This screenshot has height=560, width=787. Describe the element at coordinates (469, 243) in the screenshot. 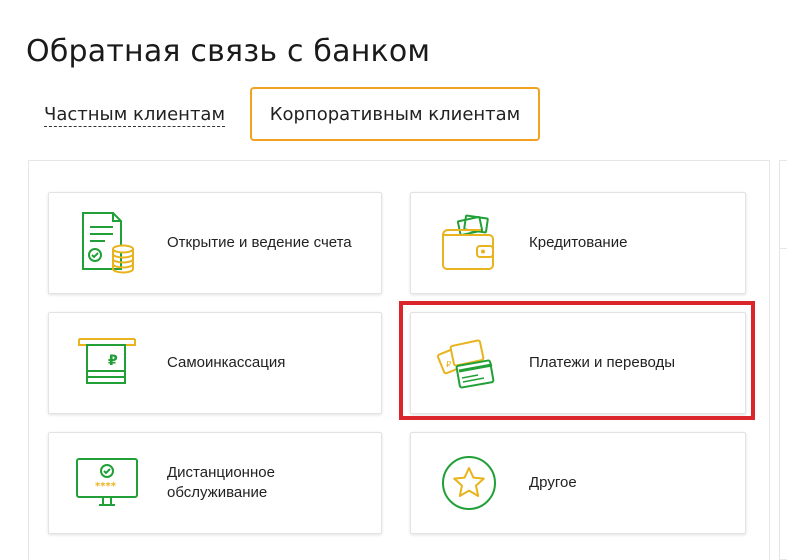

I see `wallet-icon` at that location.